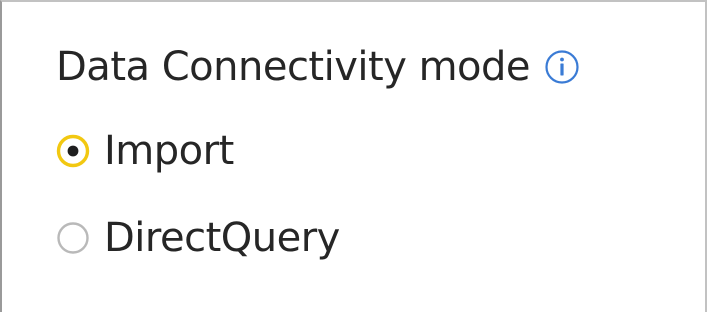 The image size is (707, 312). I want to click on radio-option-import: Import, so click(145, 151).